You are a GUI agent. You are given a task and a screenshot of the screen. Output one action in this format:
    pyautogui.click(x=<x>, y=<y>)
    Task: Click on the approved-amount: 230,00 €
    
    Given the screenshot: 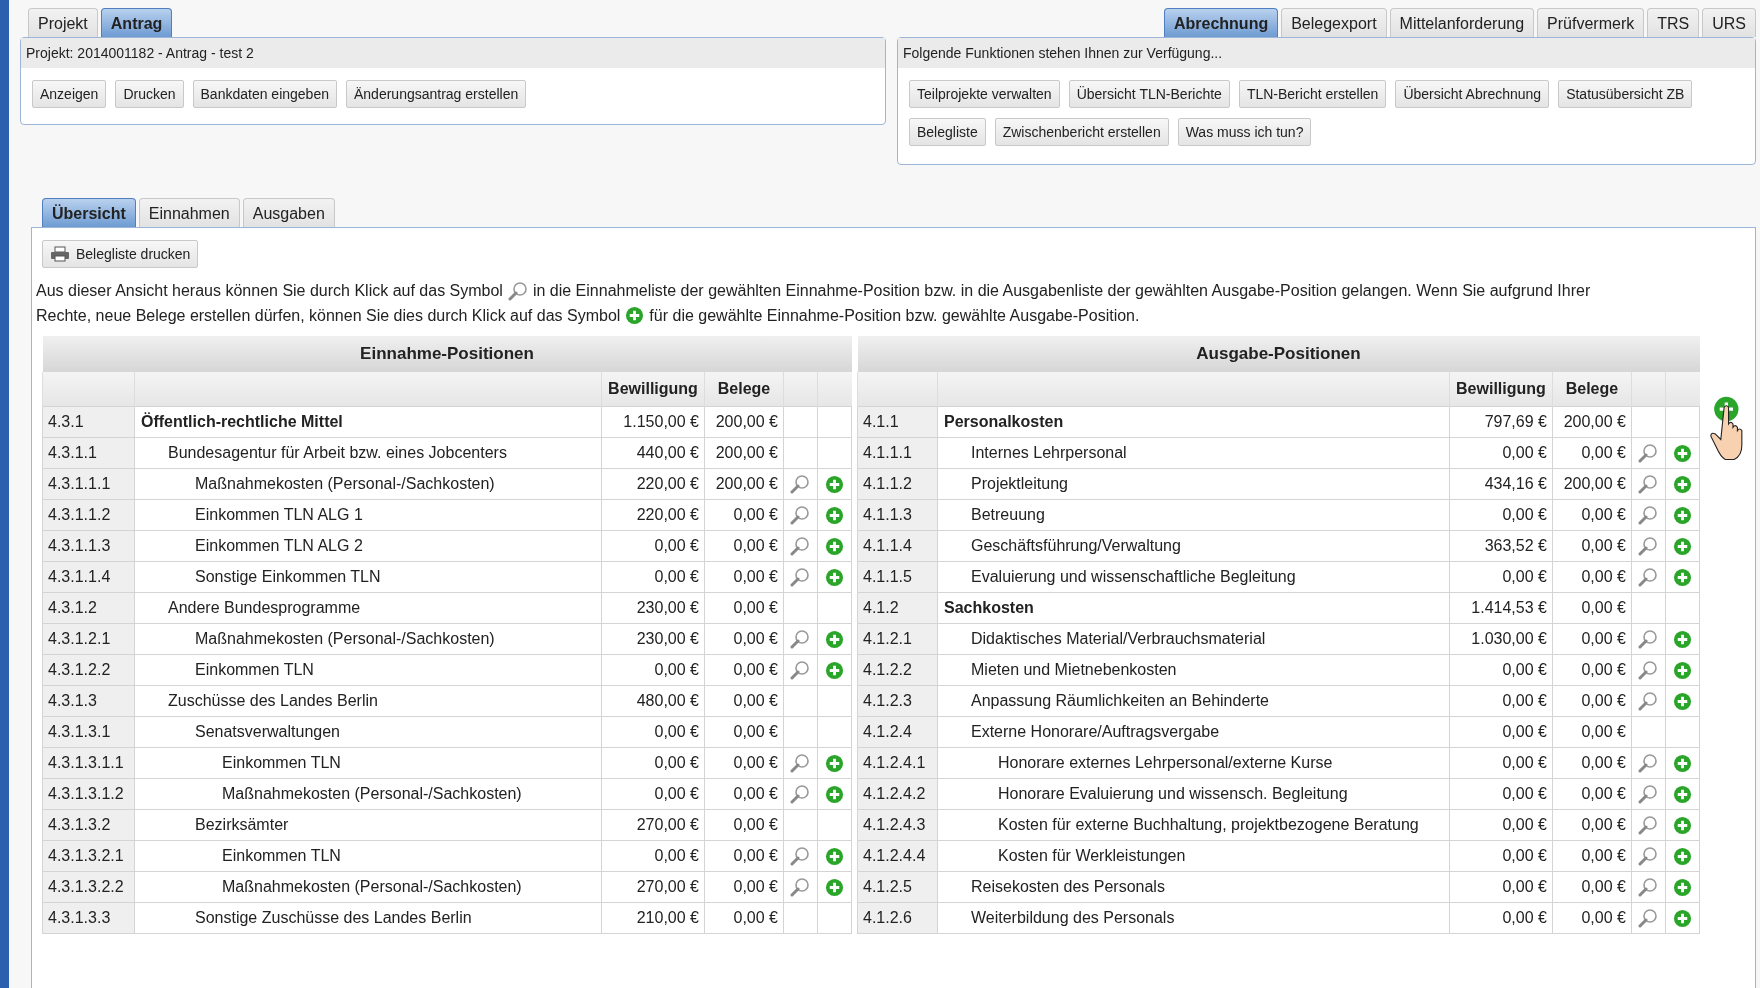 What is the action you would take?
    pyautogui.click(x=653, y=608)
    